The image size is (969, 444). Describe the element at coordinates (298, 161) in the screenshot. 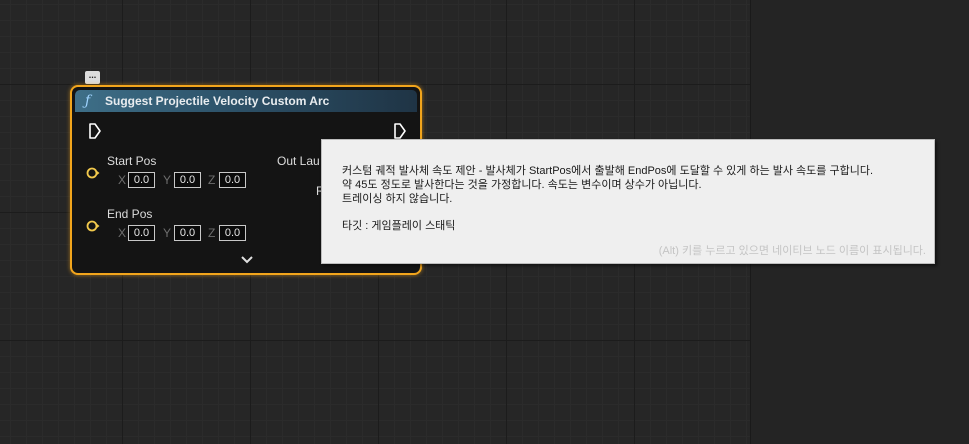

I see `out-launch-velocity-label: Out Lau` at that location.